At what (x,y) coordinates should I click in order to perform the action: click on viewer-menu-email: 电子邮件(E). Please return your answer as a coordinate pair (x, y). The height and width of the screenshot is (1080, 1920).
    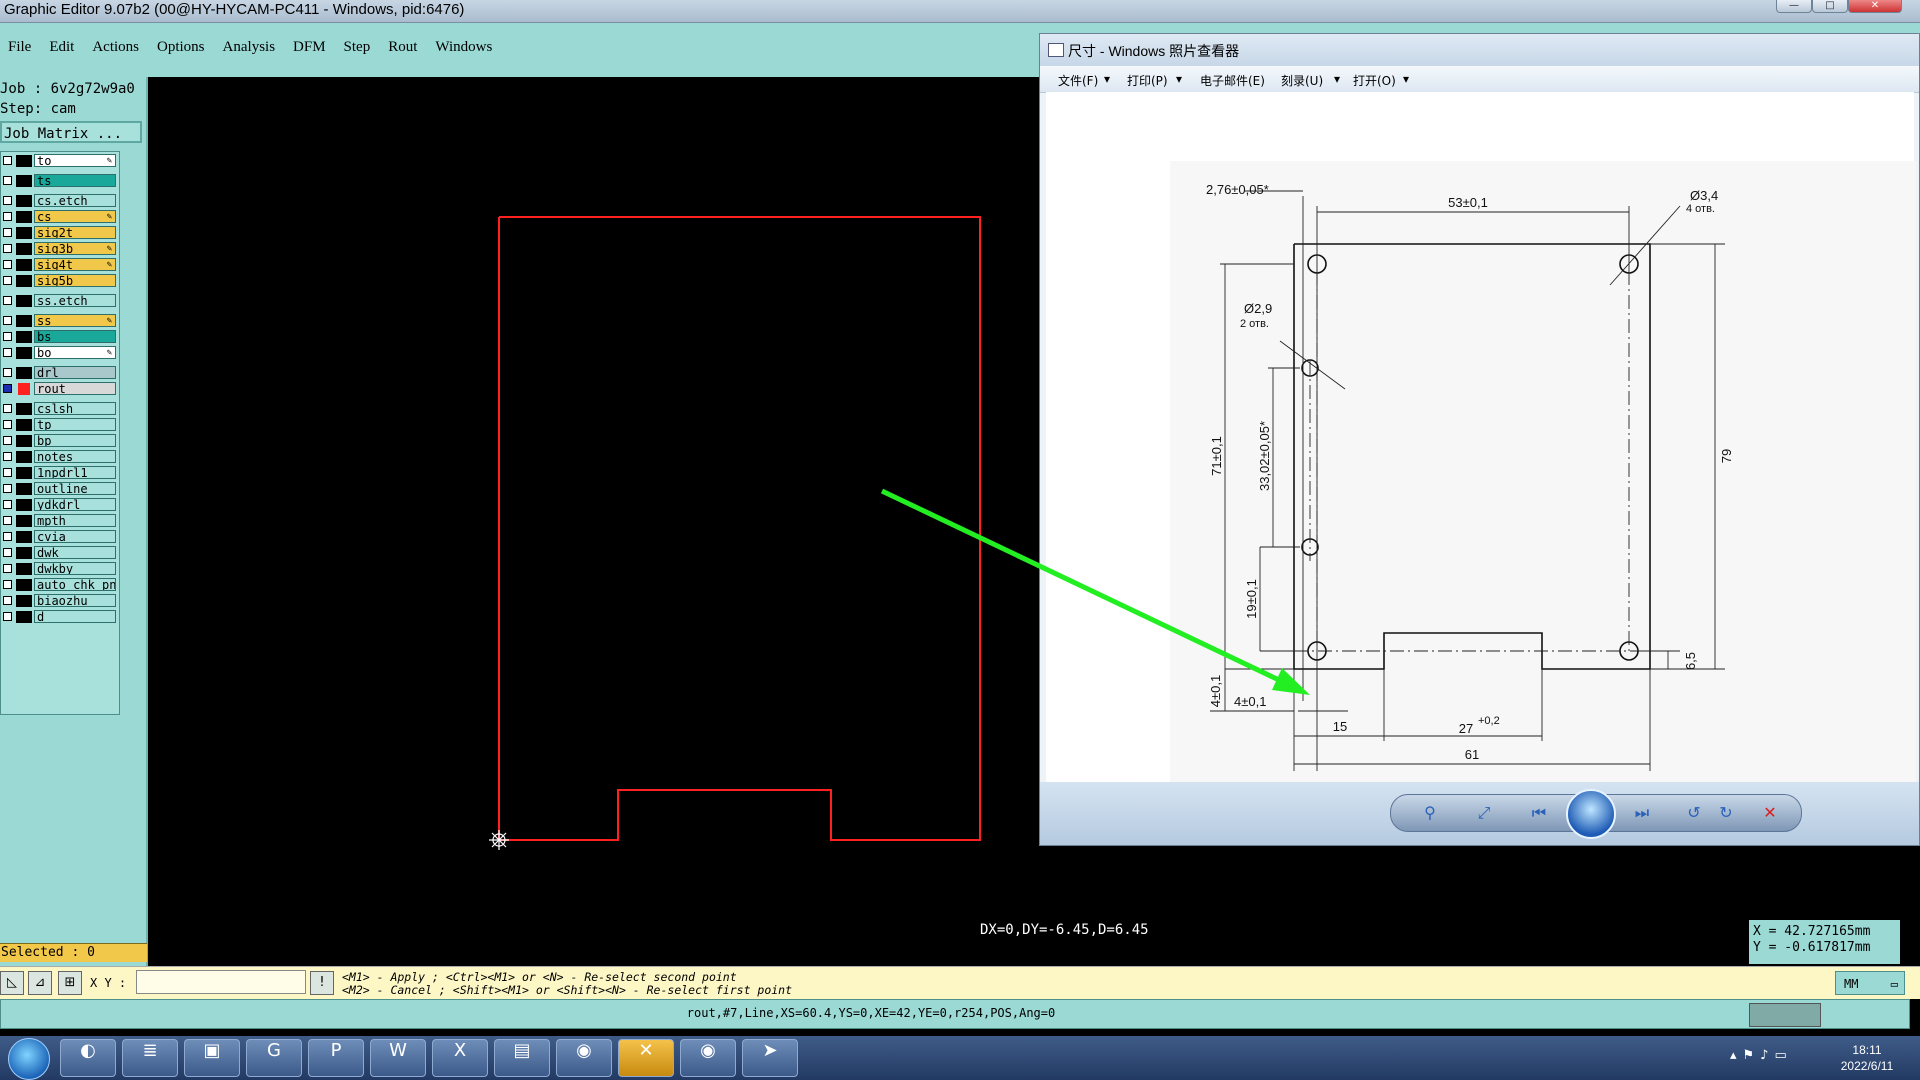
    Looking at the image, I should click on (1232, 80).